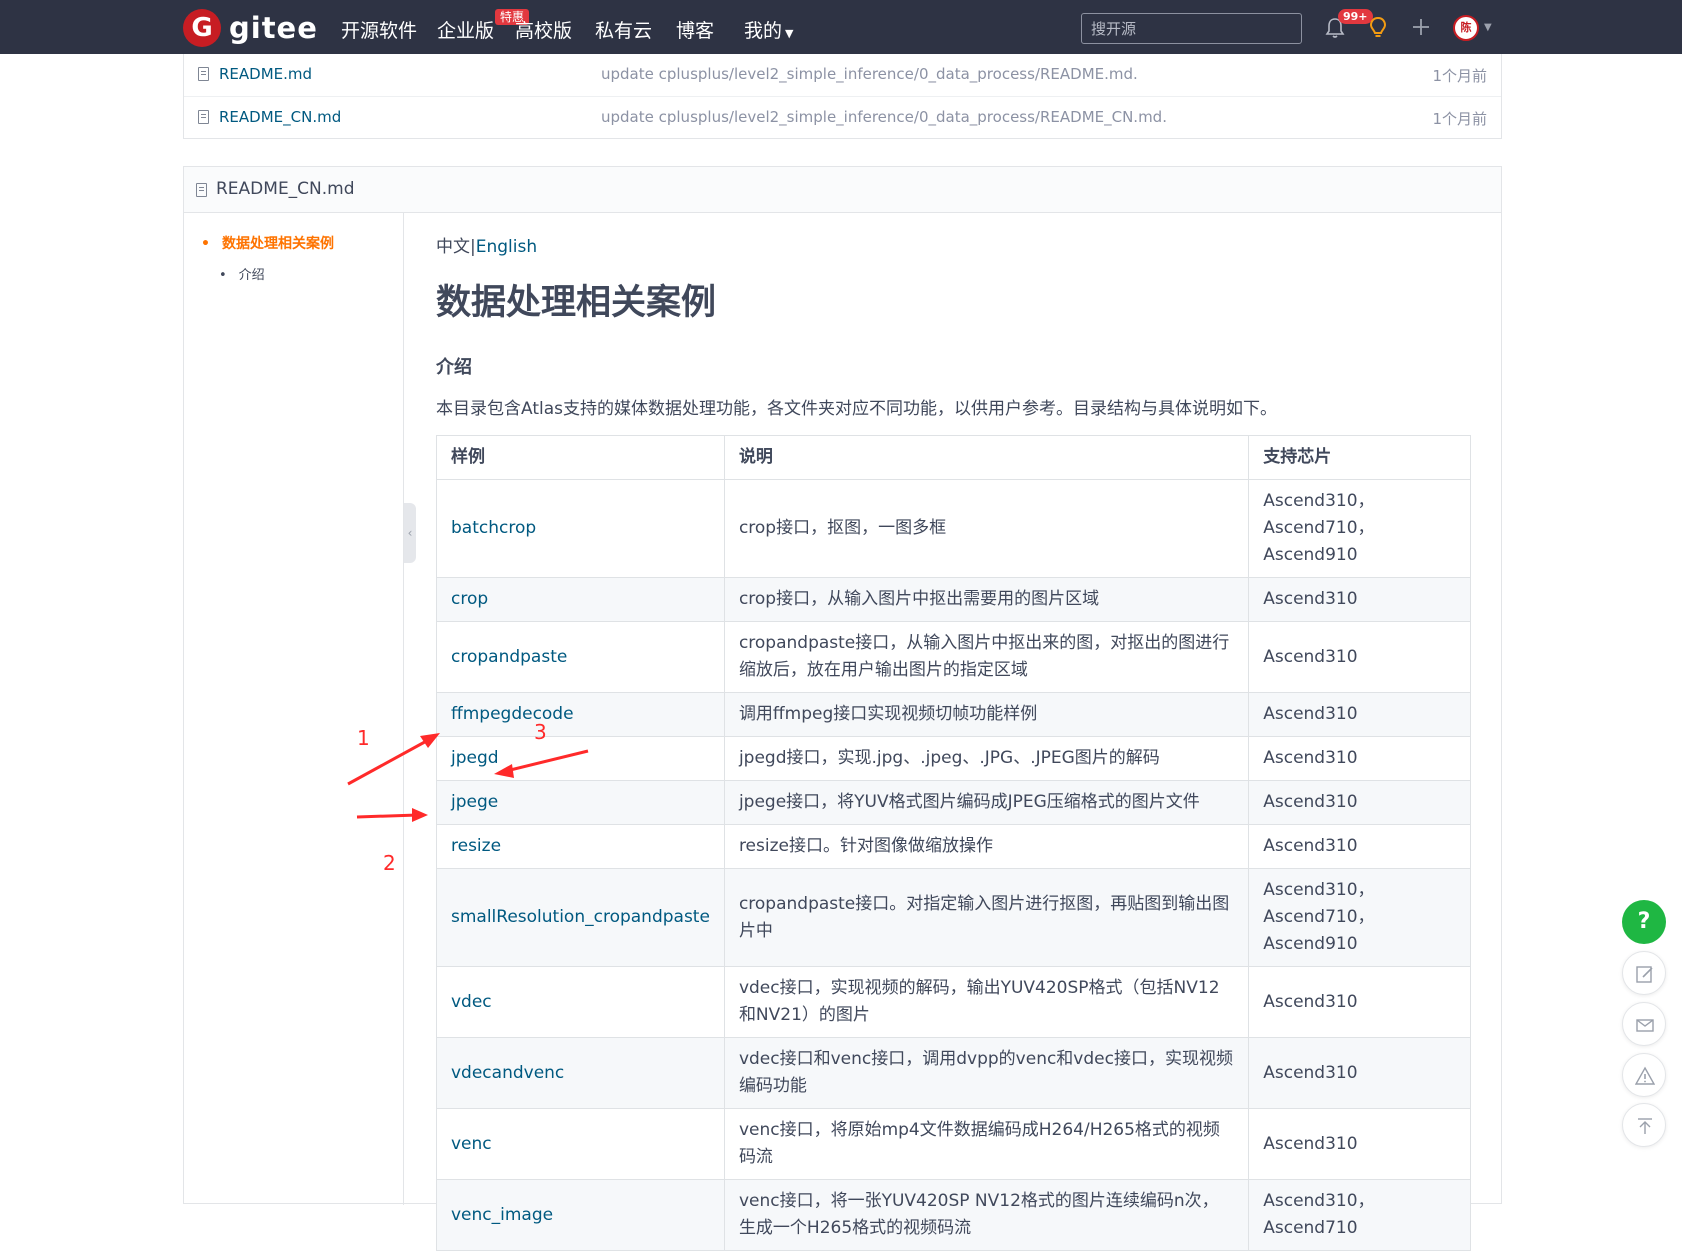 The width and height of the screenshot is (1682, 1251). What do you see at coordinates (379, 29) in the screenshot?
I see `nav-open-source: 开源软件` at bounding box center [379, 29].